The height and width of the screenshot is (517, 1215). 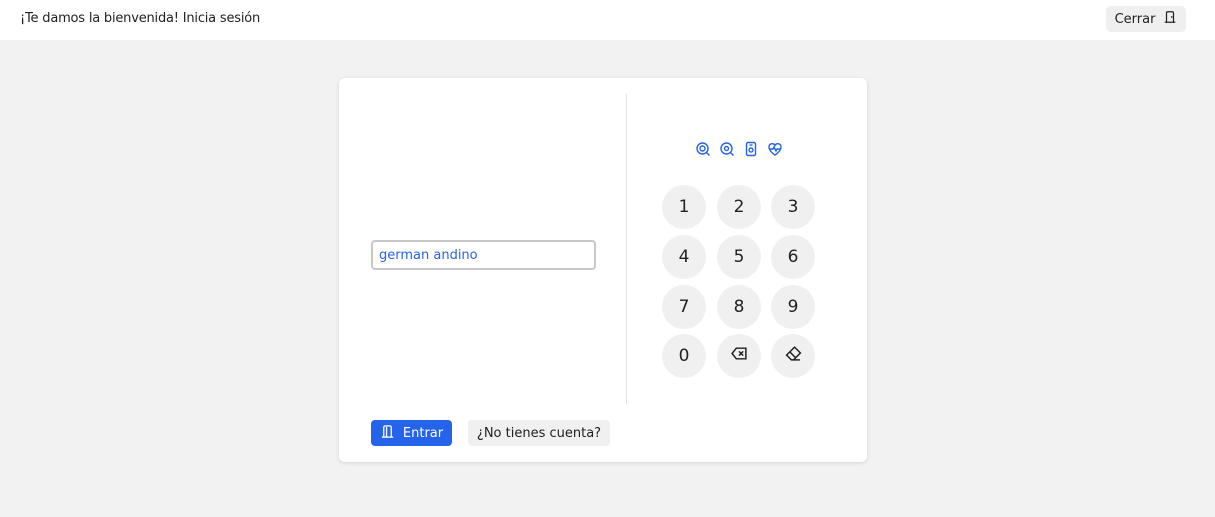 What do you see at coordinates (626, 249) in the screenshot?
I see `card-divider` at bounding box center [626, 249].